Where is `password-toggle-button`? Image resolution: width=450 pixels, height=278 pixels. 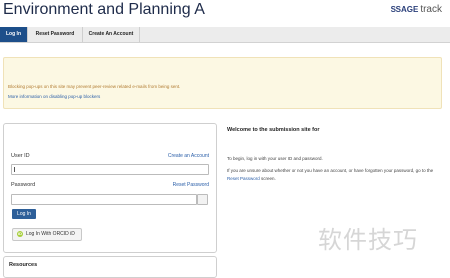
password-toggle-button is located at coordinates (202, 199).